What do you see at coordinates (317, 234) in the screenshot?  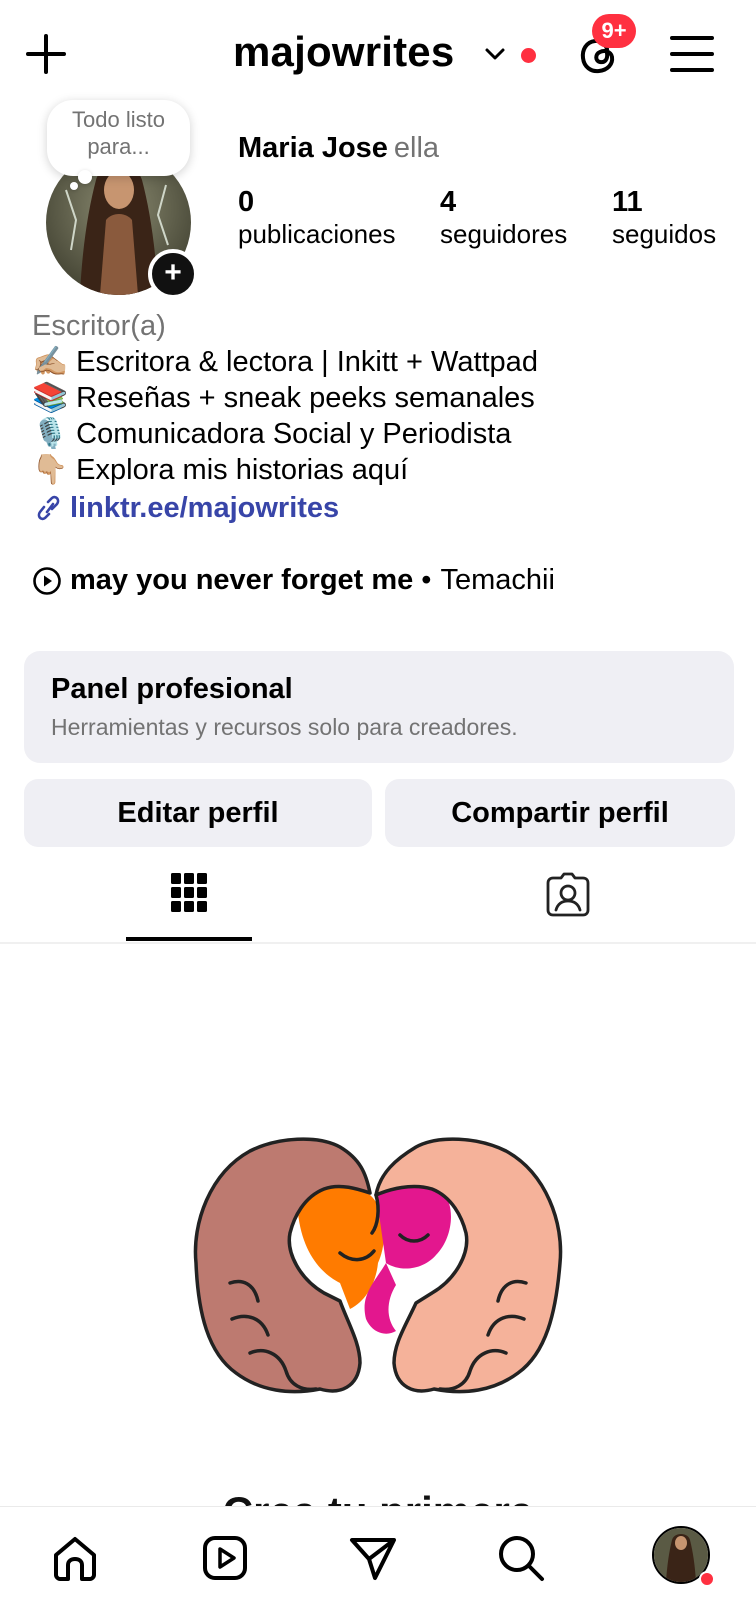 I see `stat-posts-label: publicaciones` at bounding box center [317, 234].